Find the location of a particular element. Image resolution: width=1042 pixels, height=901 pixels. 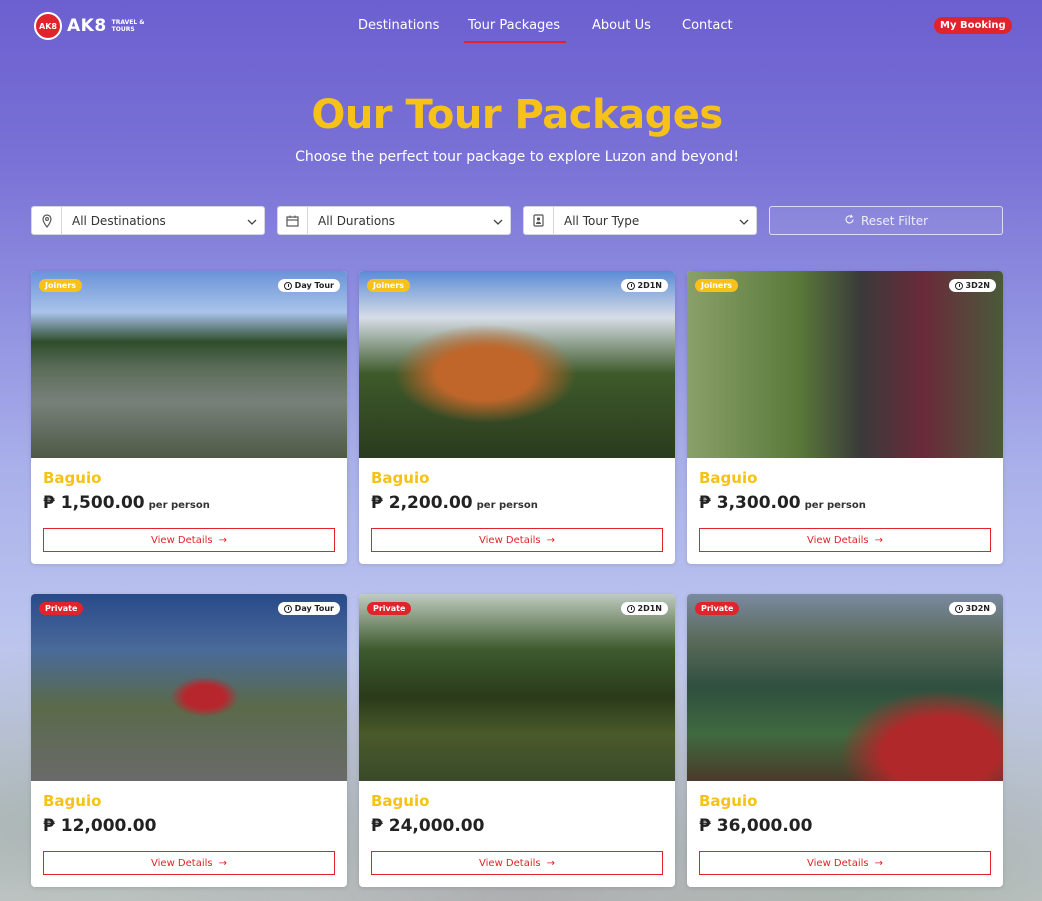

tour-type-filter-select: All Tour Type is located at coordinates (640, 220).